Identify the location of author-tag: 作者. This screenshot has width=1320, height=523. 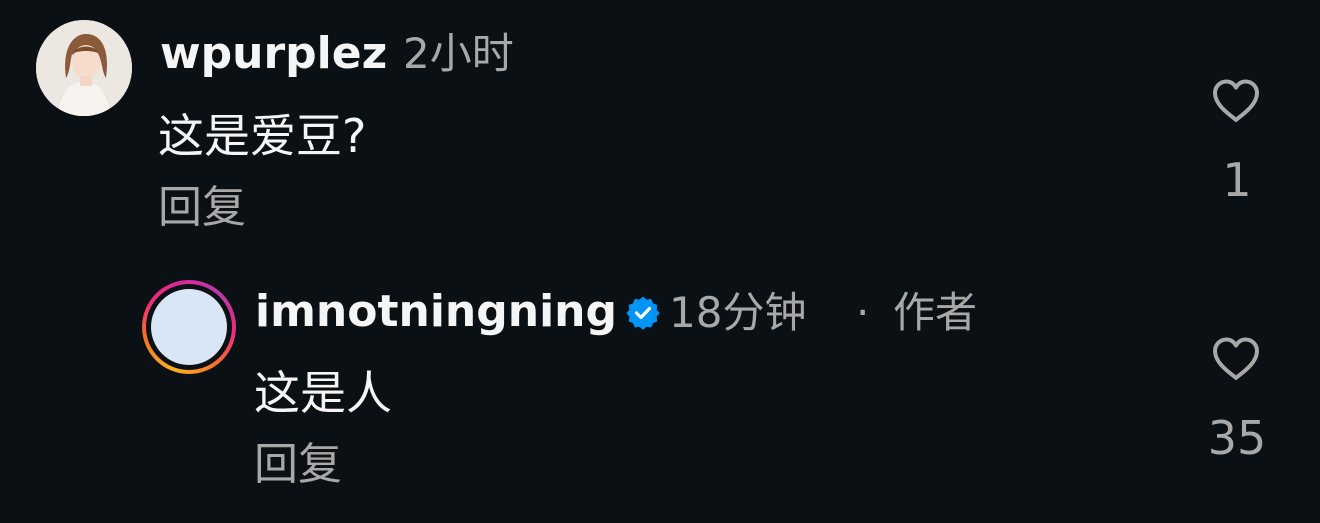
(935, 312).